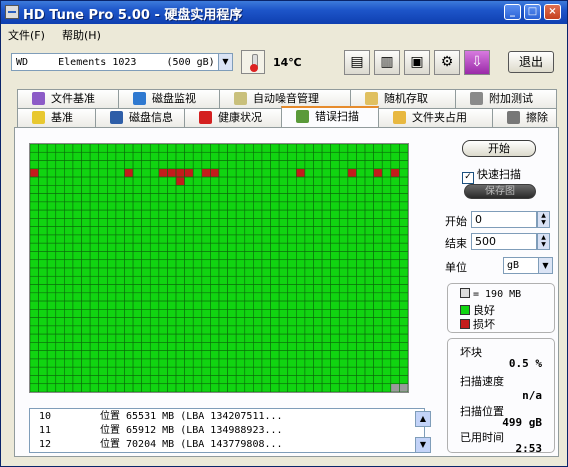 The width and height of the screenshot is (568, 467). What do you see at coordinates (423, 419) in the screenshot?
I see `scroll-up-button: ▲` at bounding box center [423, 419].